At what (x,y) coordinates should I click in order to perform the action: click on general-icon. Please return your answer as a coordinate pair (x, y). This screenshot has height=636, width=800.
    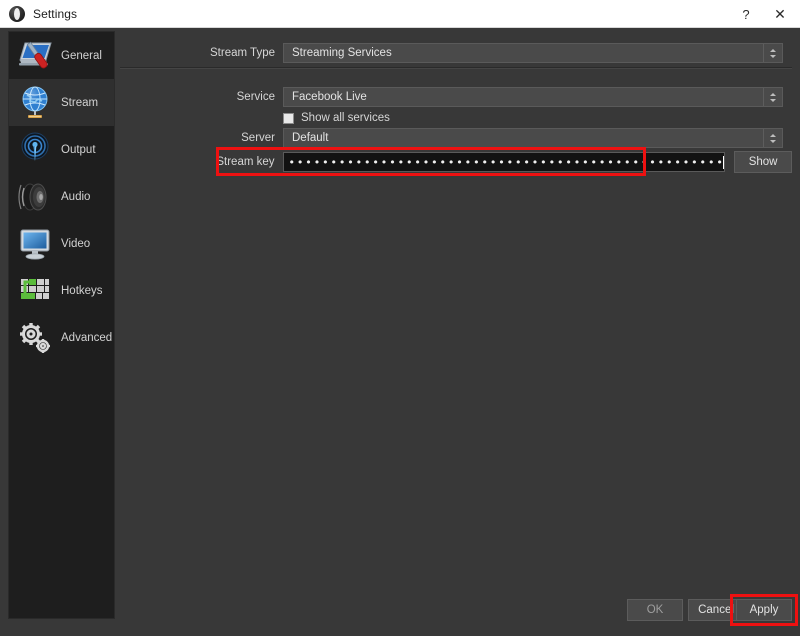
    Looking at the image, I should click on (35, 56).